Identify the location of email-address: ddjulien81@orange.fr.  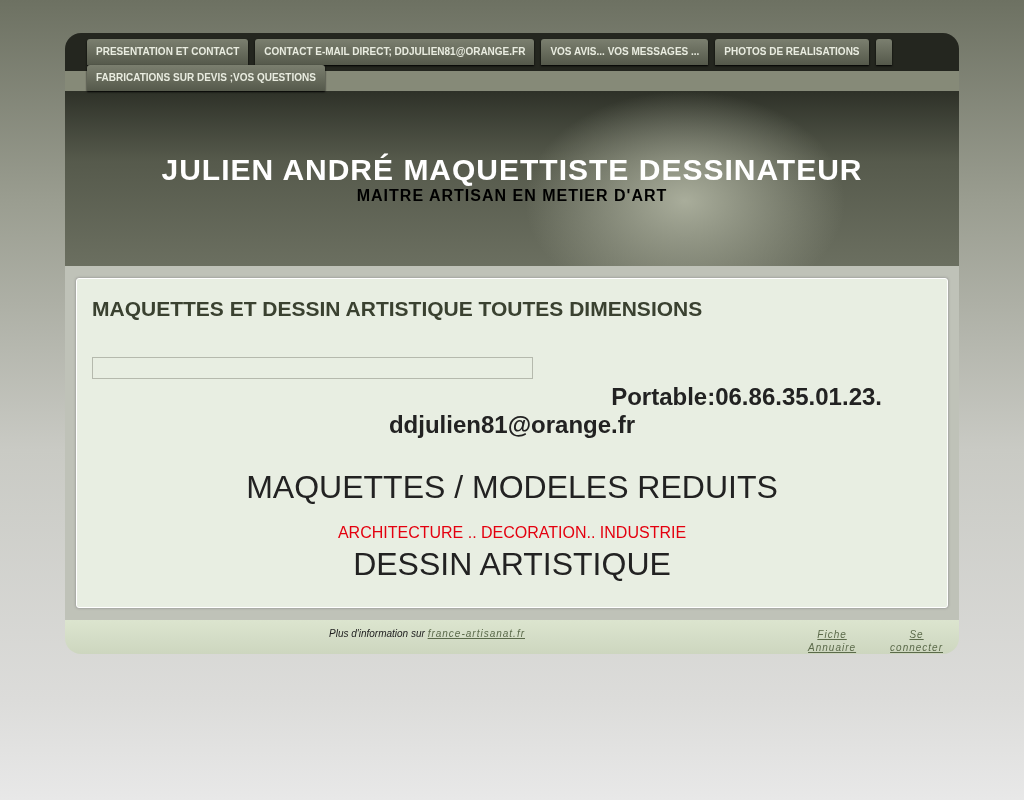
(512, 424).